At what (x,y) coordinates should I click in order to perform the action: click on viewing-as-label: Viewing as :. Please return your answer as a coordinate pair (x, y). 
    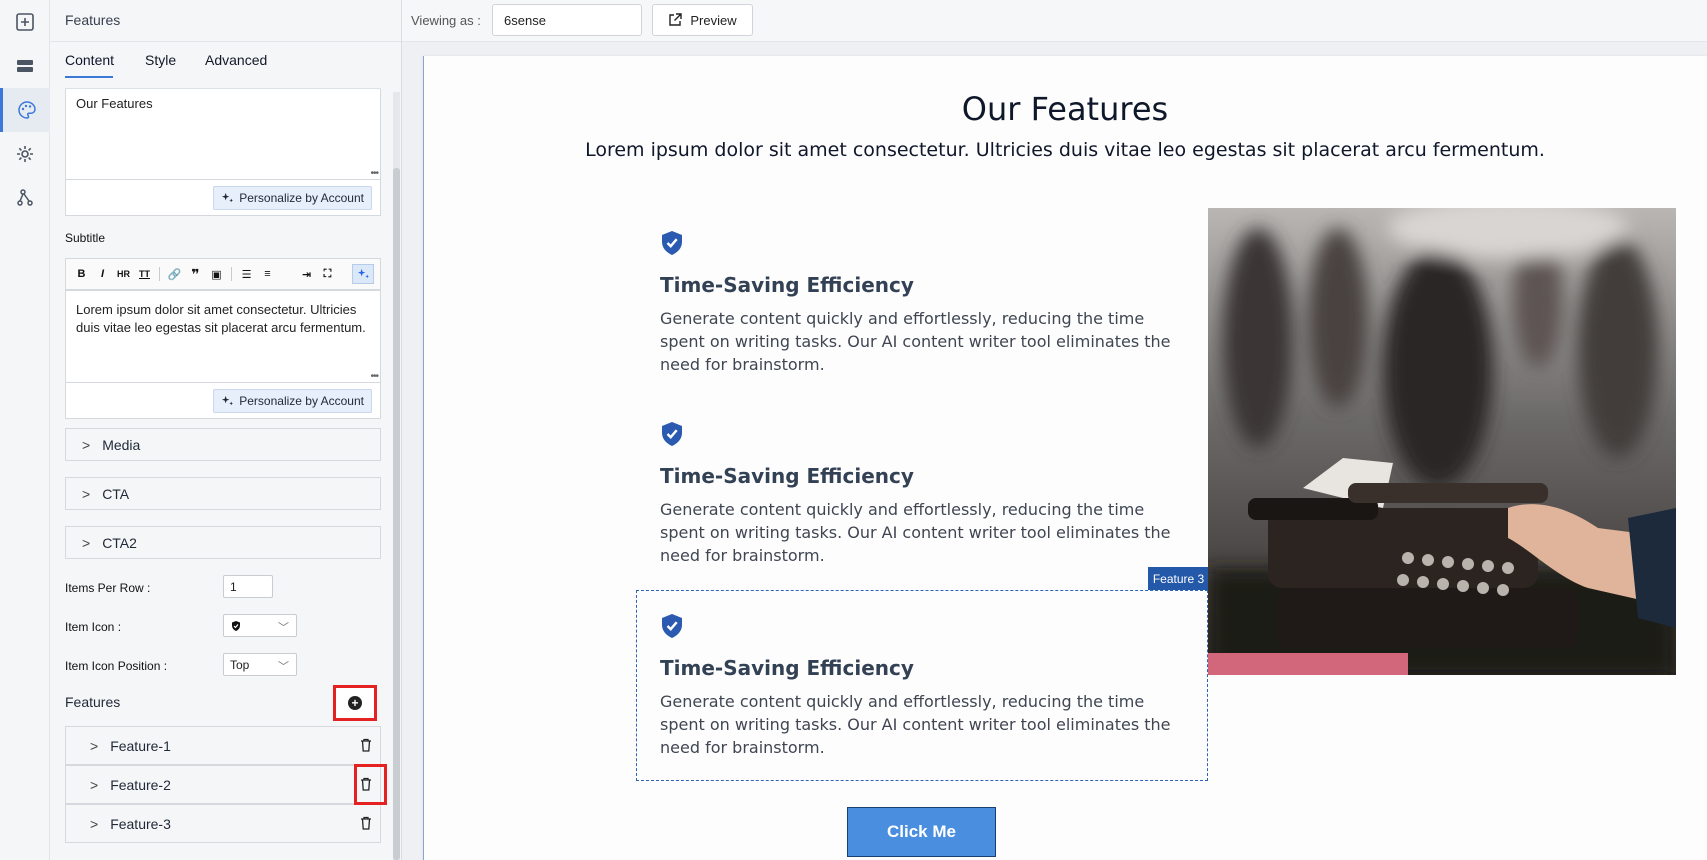
    Looking at the image, I should click on (446, 20).